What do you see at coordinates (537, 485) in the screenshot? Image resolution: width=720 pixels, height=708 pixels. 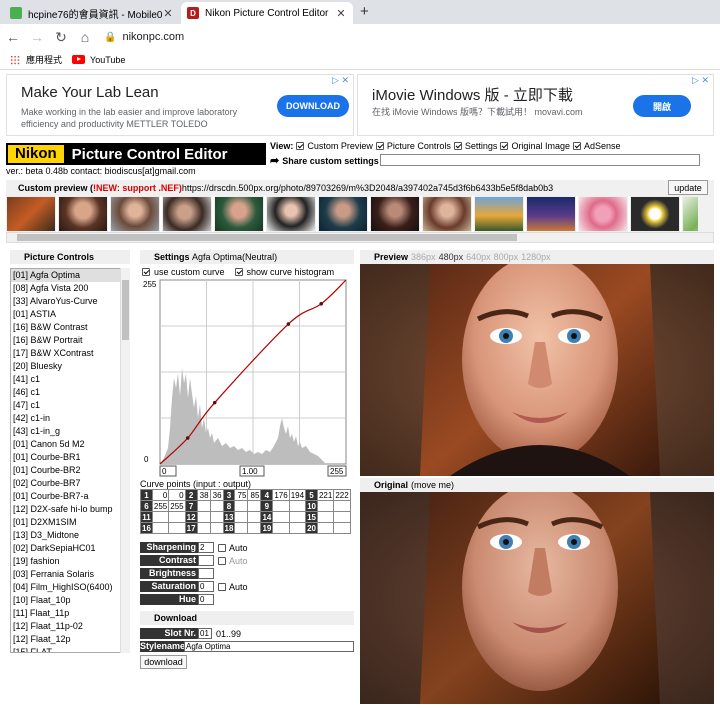 I see `original-header: Original (move me)` at bounding box center [537, 485].